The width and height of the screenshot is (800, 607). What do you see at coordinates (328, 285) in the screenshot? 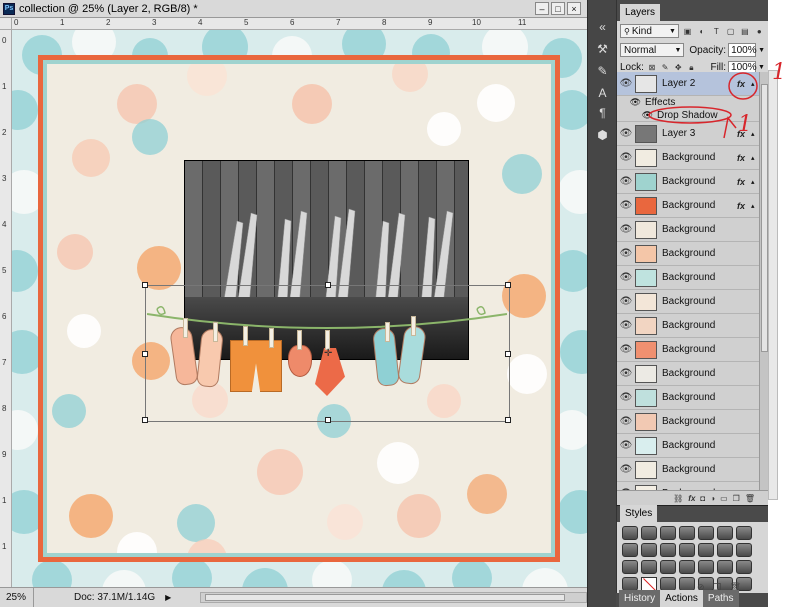
I see `transform-handle-top` at bounding box center [328, 285].